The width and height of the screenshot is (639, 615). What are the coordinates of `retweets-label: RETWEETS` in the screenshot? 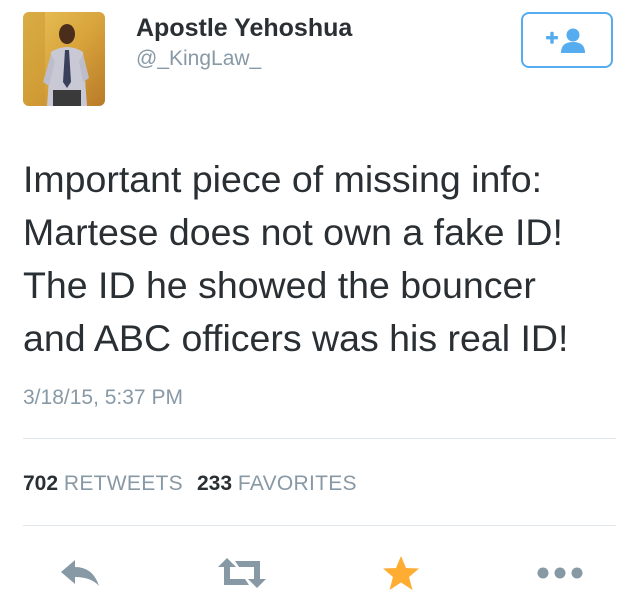 It's located at (123, 483).